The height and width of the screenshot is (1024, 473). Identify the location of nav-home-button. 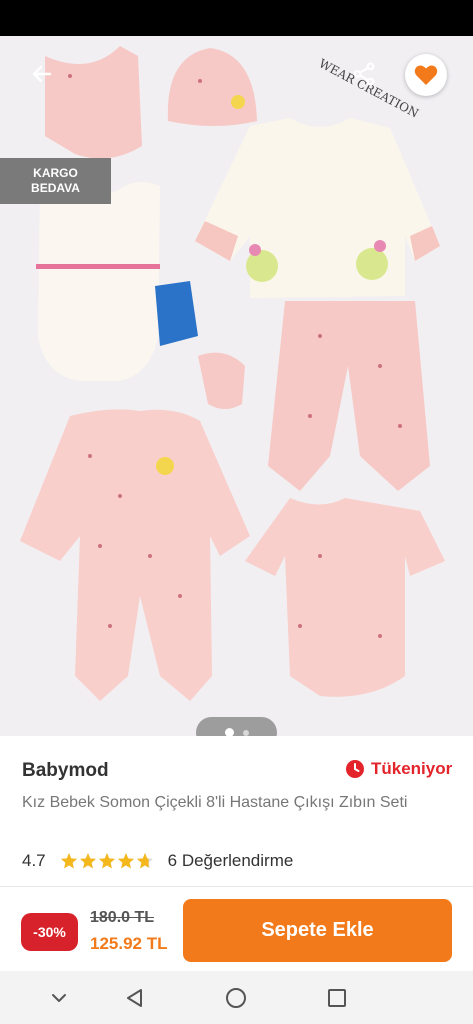
(236, 998).